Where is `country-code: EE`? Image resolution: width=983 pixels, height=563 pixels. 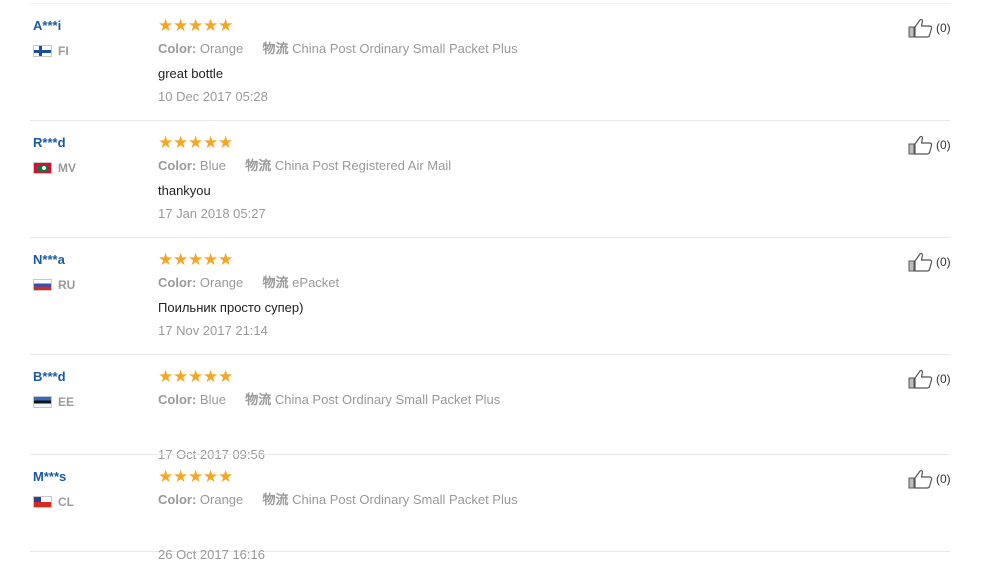
country-code: EE is located at coordinates (66, 402).